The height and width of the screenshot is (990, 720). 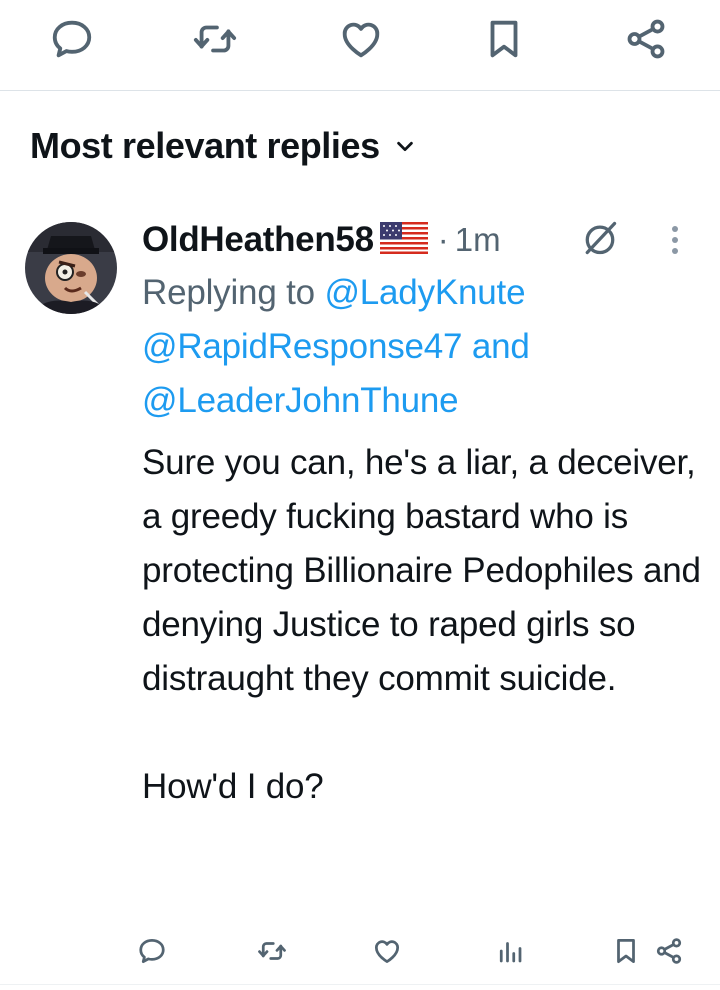 What do you see at coordinates (478, 240) in the screenshot?
I see `reply-timestamp: 1m` at bounding box center [478, 240].